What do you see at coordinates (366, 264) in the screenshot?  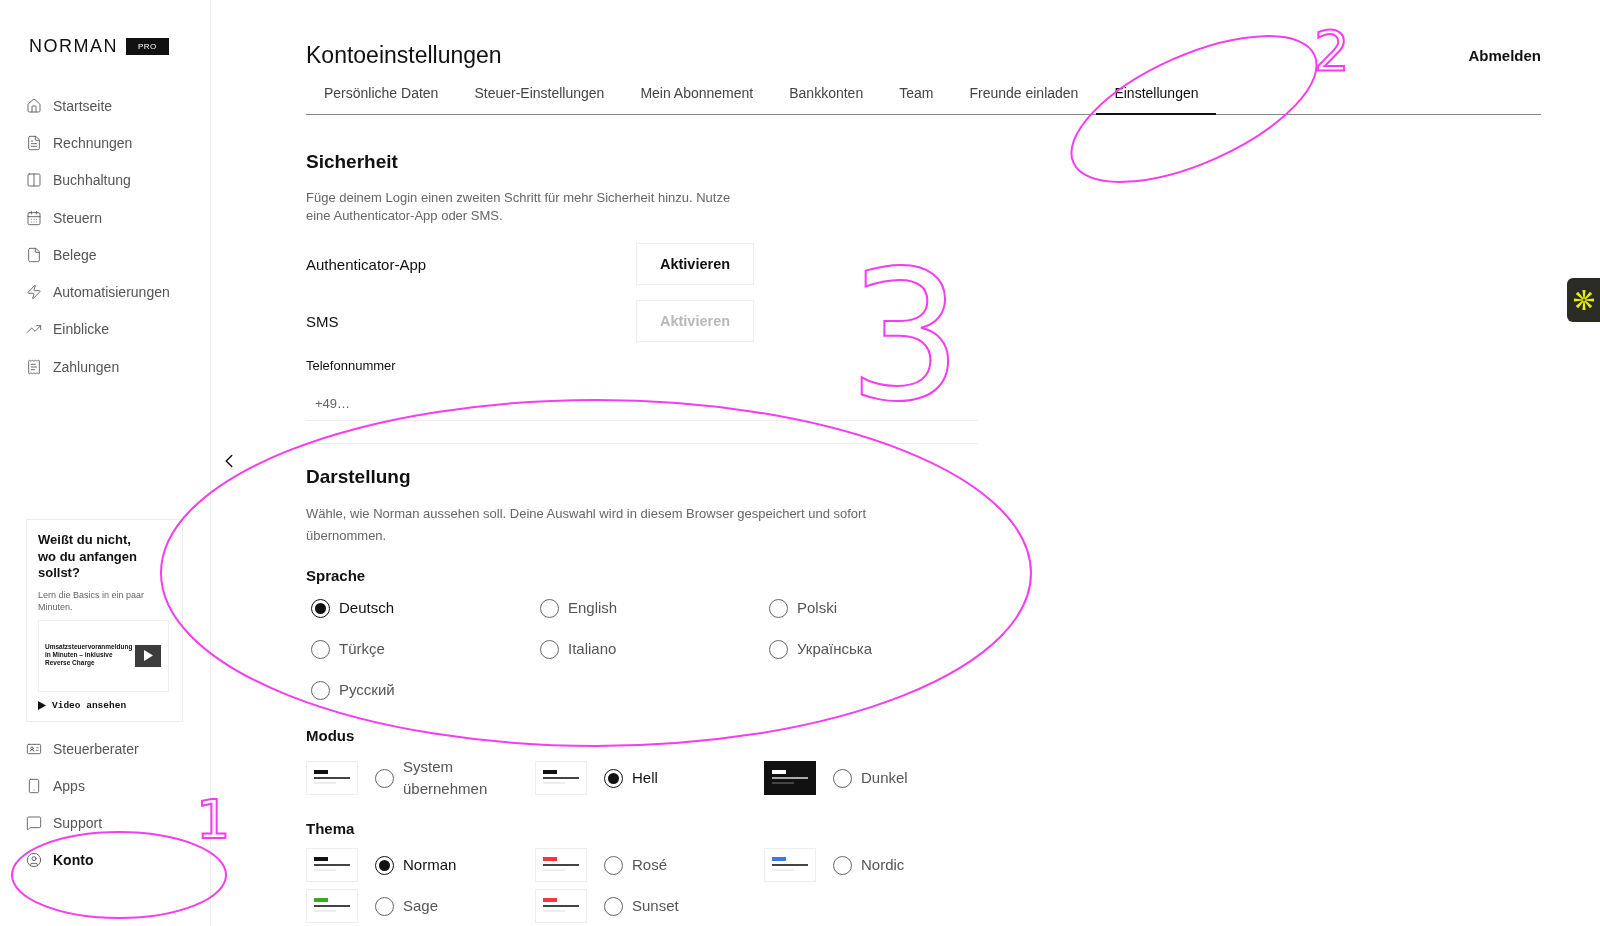 I see `method-label: Authenticator-App` at bounding box center [366, 264].